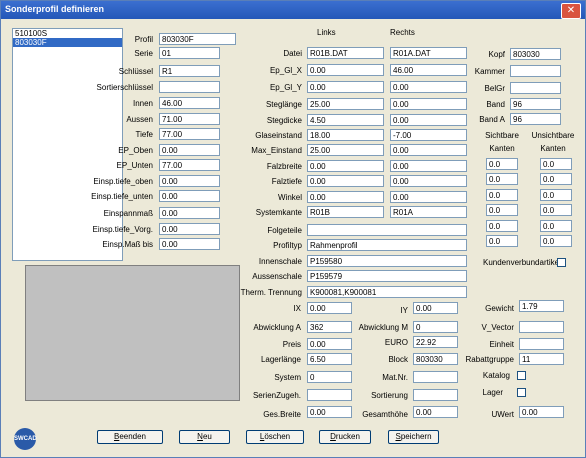 This screenshot has width=586, height=458. What do you see at coordinates (329, 395) in the screenshot?
I see `serienzugeh-field` at bounding box center [329, 395].